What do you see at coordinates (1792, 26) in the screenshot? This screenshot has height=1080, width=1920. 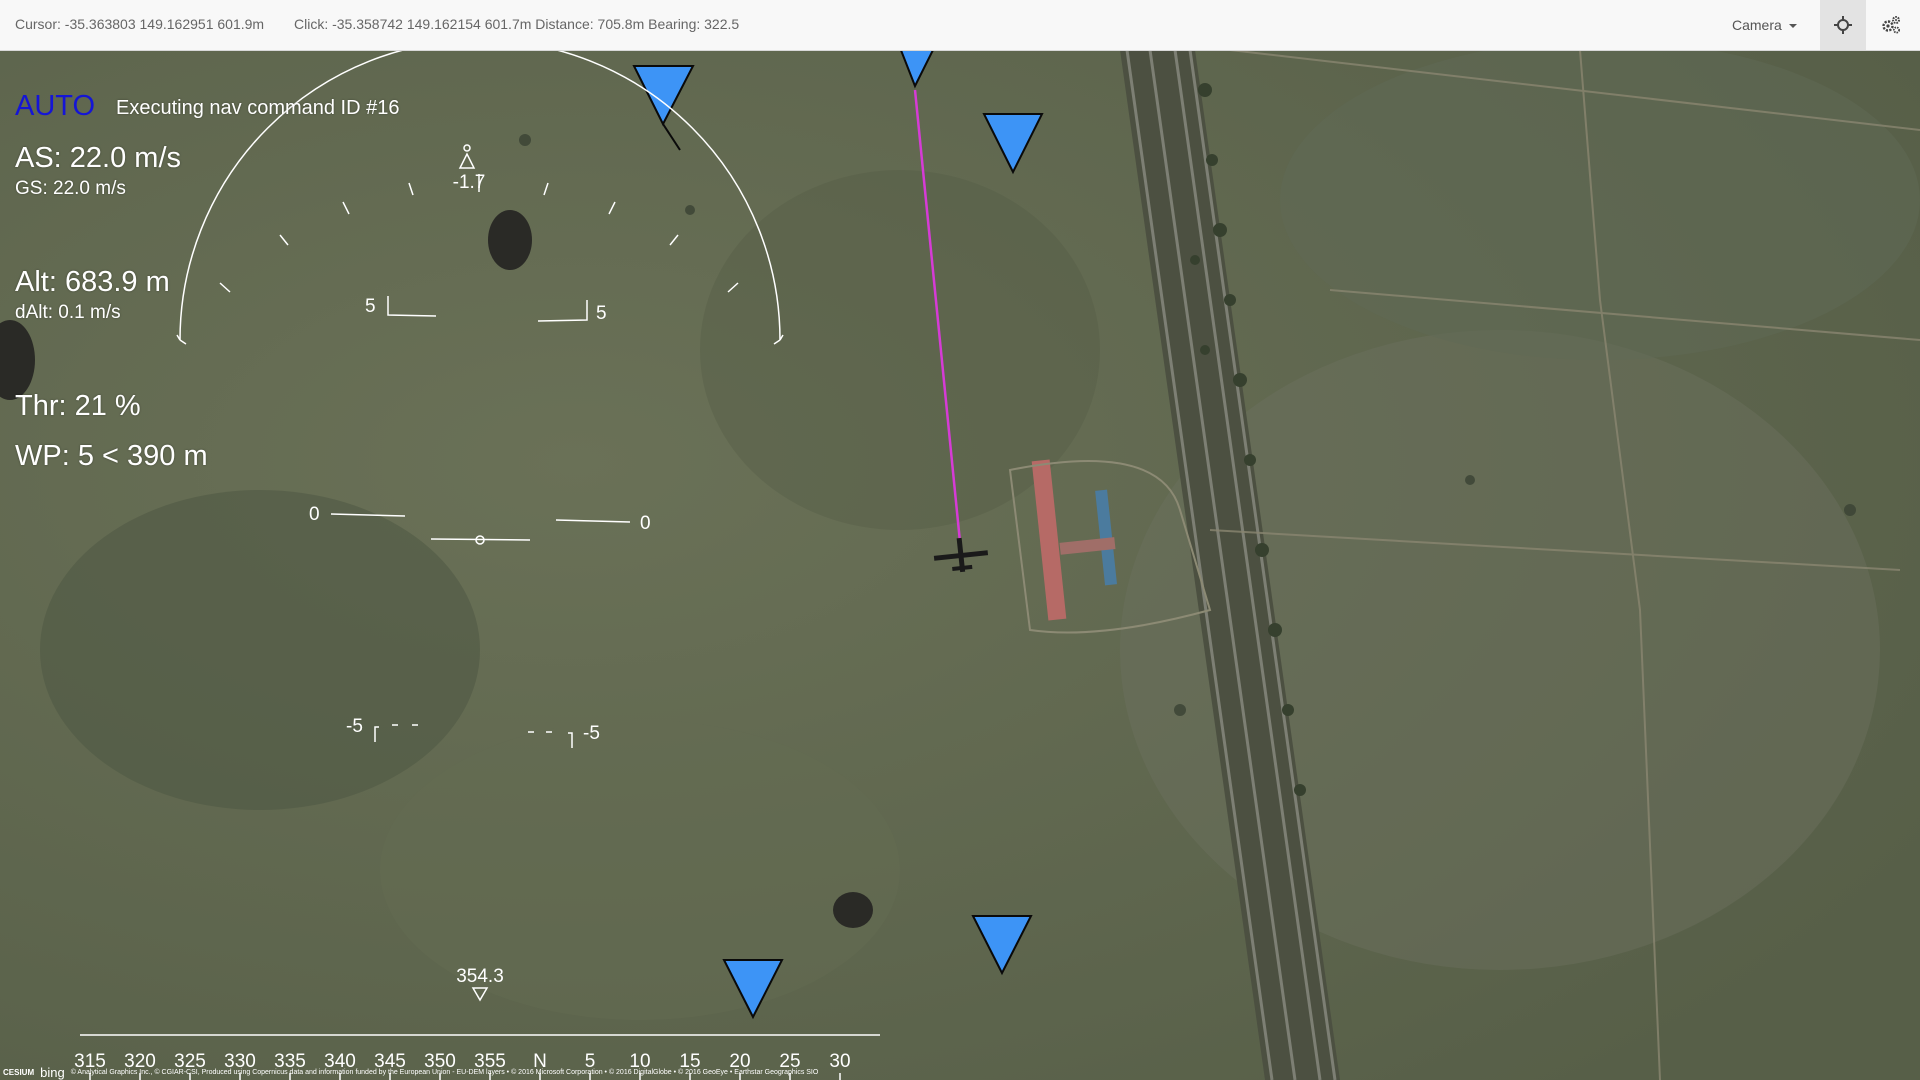 I see `caret-down-icon` at bounding box center [1792, 26].